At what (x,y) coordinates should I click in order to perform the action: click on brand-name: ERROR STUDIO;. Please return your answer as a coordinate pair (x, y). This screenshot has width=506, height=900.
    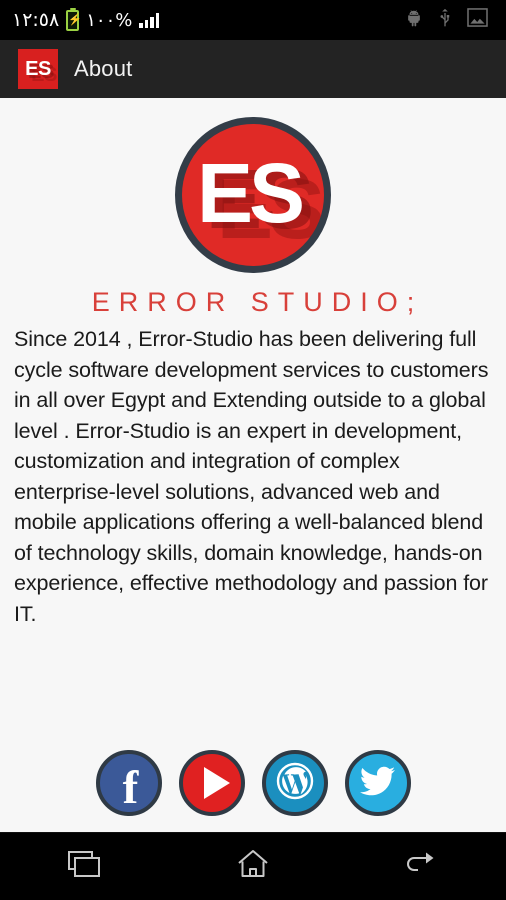
    Looking at the image, I should click on (257, 302).